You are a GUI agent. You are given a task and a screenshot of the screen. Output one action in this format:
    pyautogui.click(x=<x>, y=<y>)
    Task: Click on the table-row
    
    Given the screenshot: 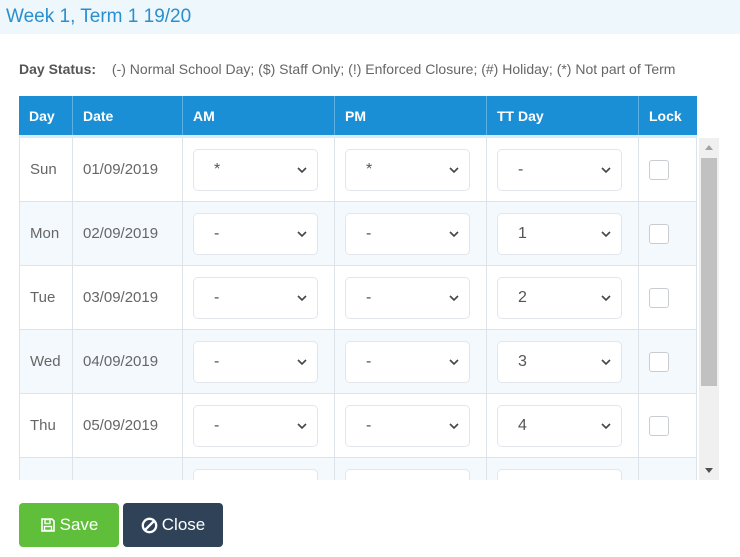 What is the action you would take?
    pyautogui.click(x=358, y=469)
    